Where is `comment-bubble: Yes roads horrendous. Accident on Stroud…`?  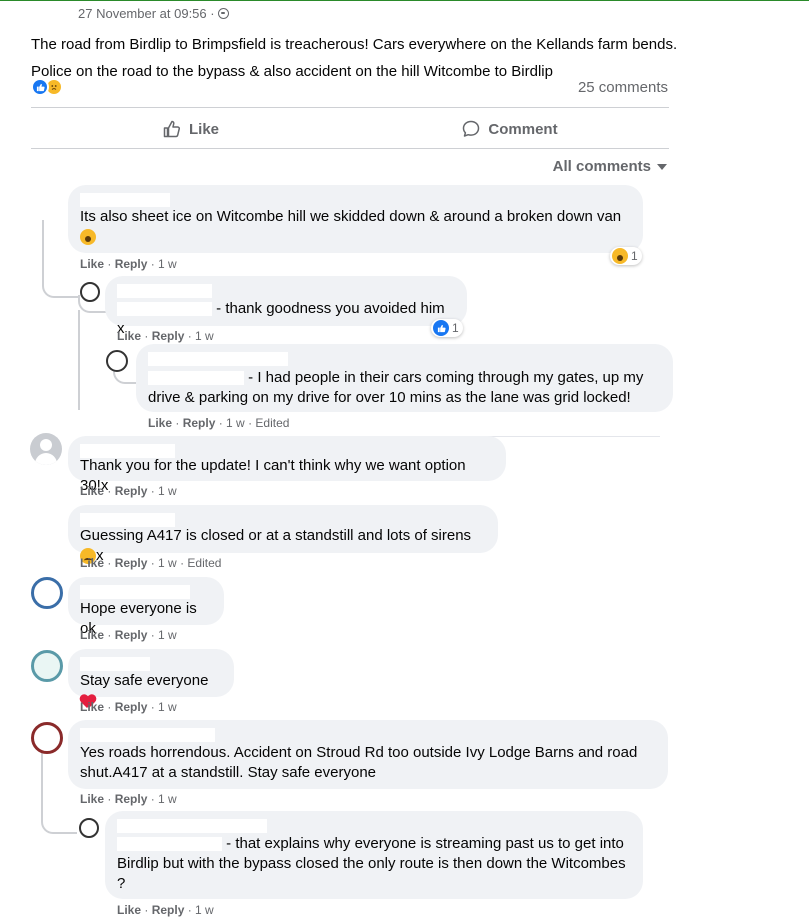 comment-bubble: Yes roads horrendous. Accident on Stroud… is located at coordinates (368, 754).